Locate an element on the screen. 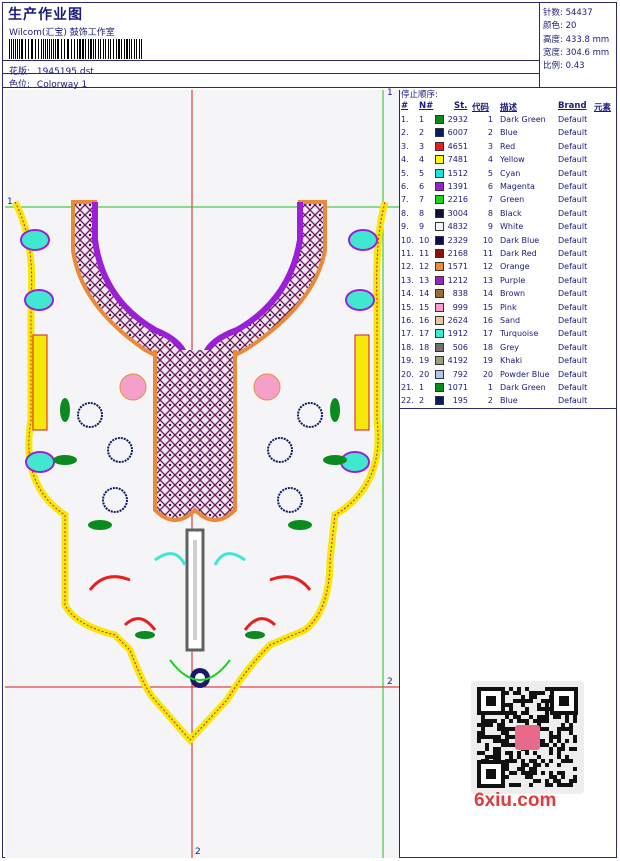  row-desc: Grey is located at coordinates (509, 347).